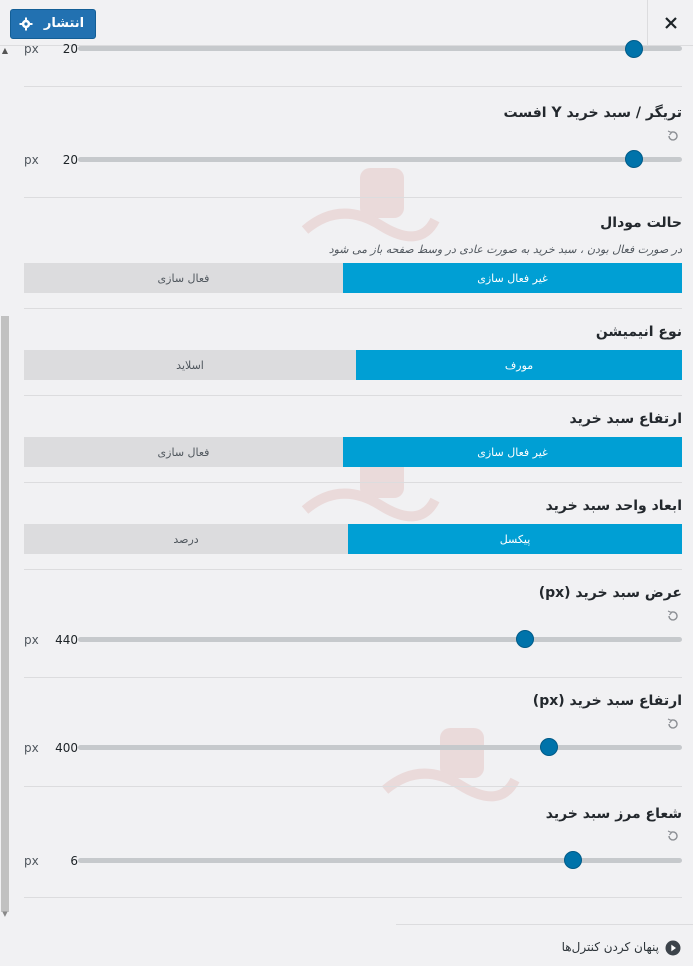  I want to click on hide-controls-link: پنهان کردن کنترل‌ها, so click(610, 947).